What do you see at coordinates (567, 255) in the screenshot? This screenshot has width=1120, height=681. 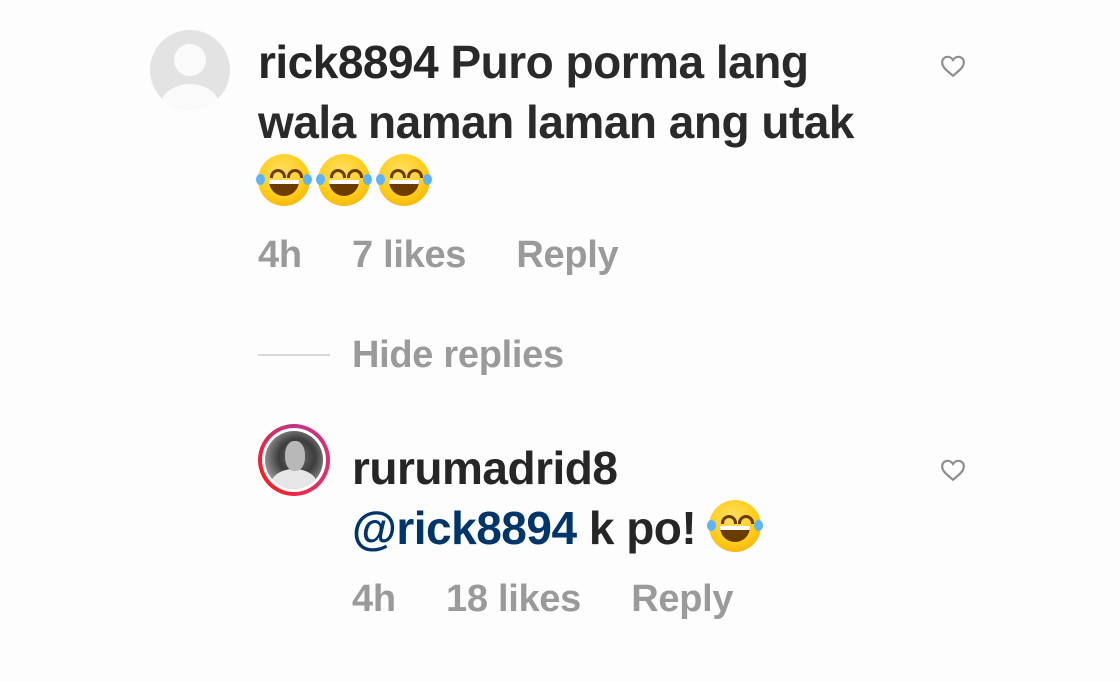 I see `comment-reply-button: Reply` at bounding box center [567, 255].